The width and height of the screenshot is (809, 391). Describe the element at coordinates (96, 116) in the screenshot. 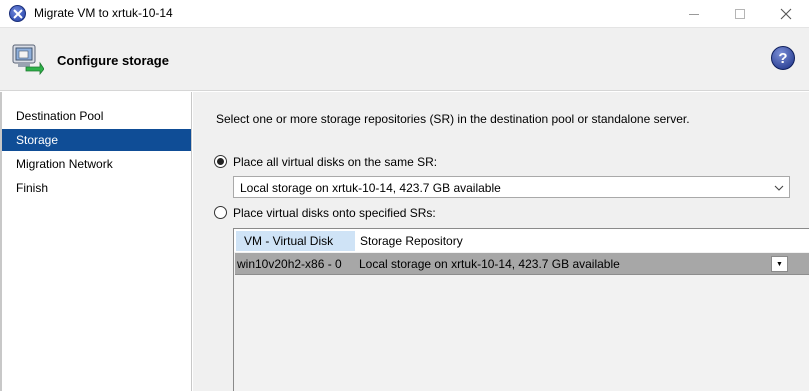

I see `nav-item-destination-pool: Destination Pool` at that location.